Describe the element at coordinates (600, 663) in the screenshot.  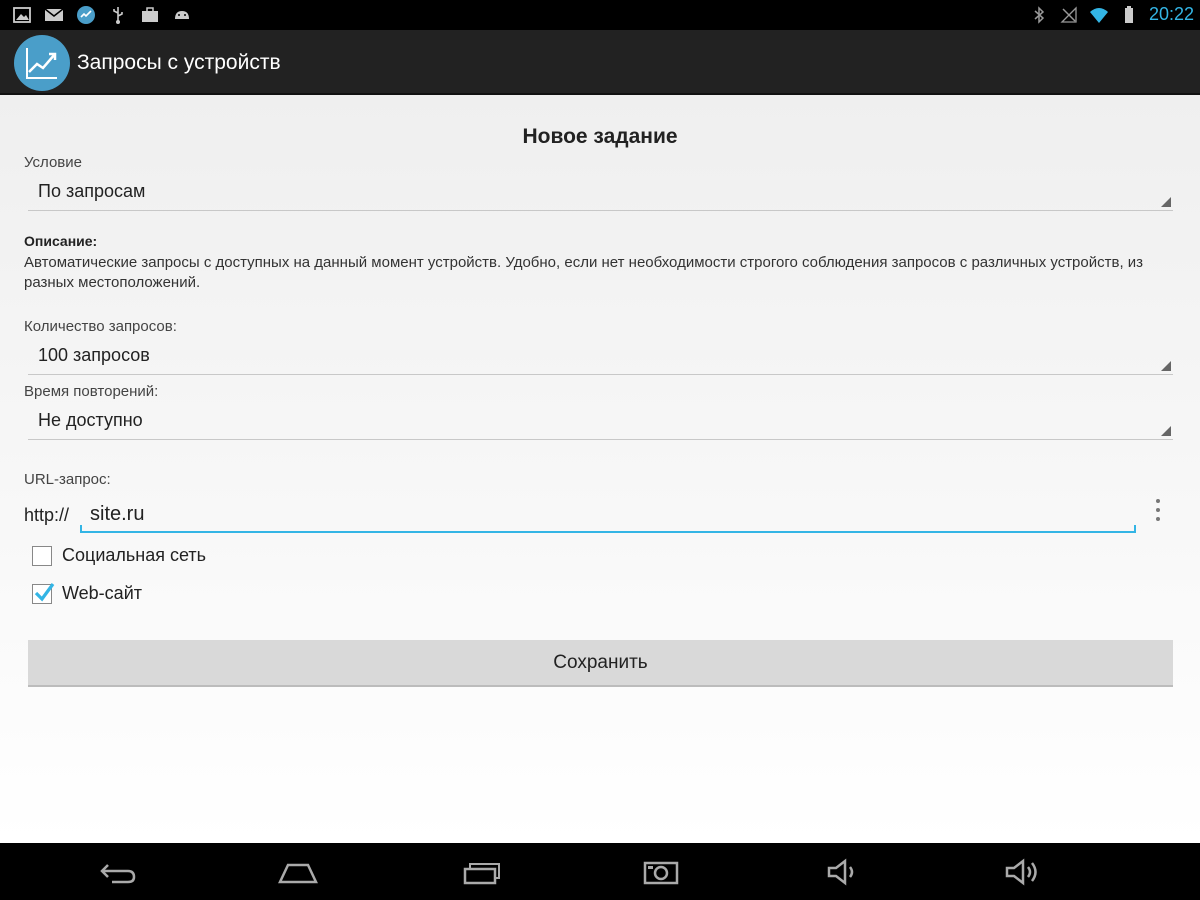
I see `save-button: Сохранить` at that location.